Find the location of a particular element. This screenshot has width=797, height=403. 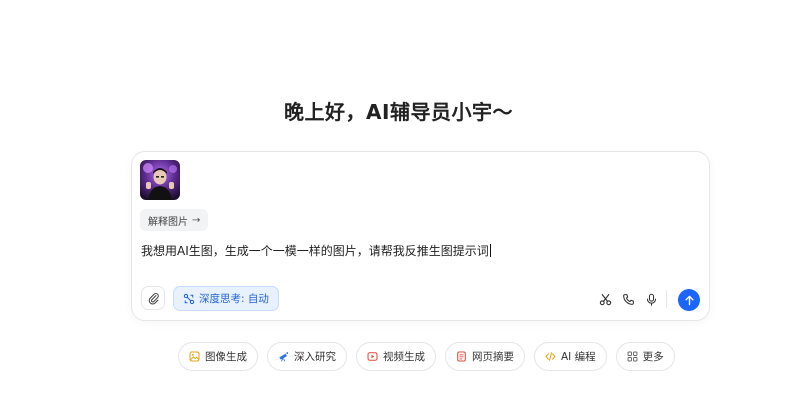

quick-more: 更多 is located at coordinates (645, 356).